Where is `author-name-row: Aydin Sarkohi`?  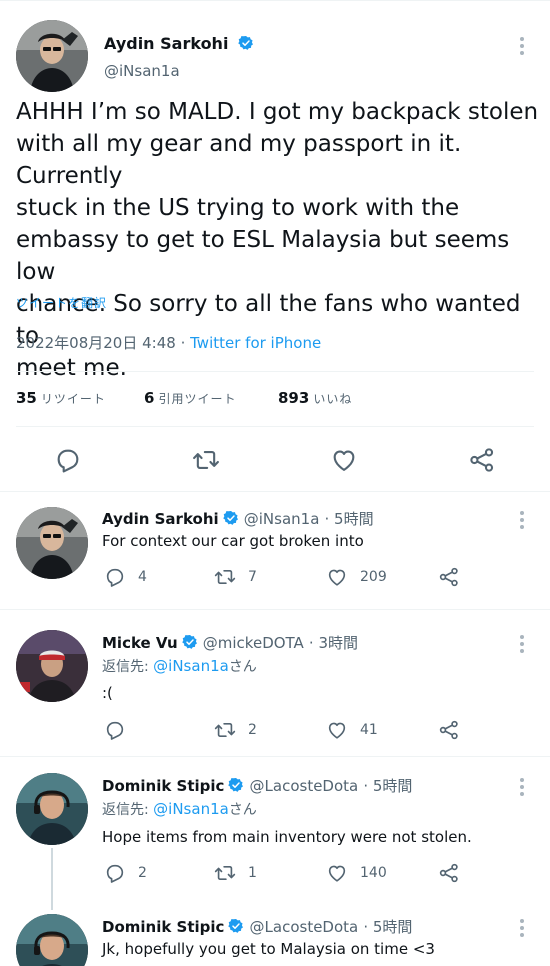
author-name-row: Aydin Sarkohi is located at coordinates (179, 43).